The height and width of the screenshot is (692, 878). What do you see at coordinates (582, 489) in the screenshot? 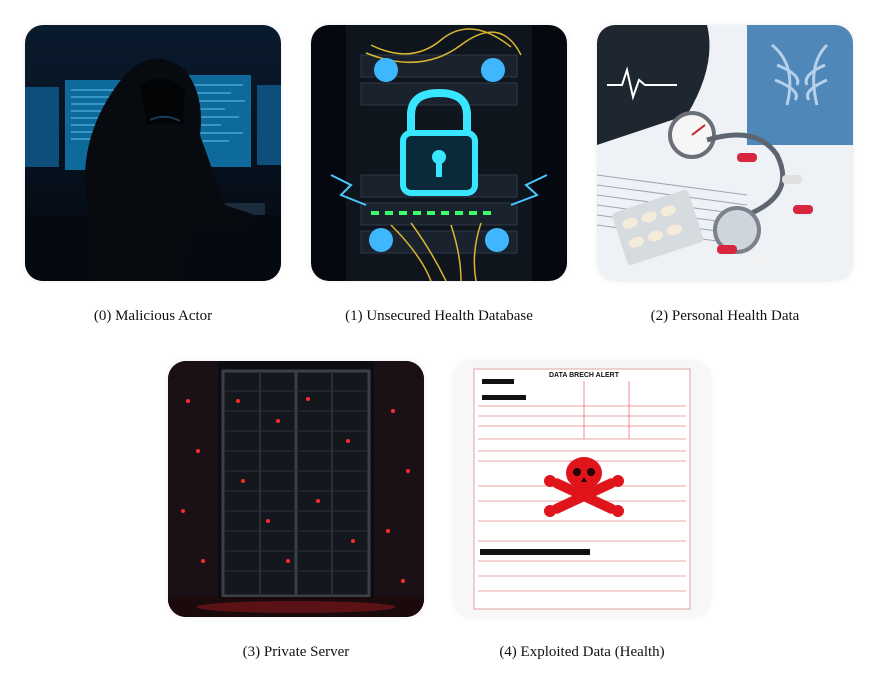
I see `exploited-data-image: DATA BRECH ALERT` at bounding box center [582, 489].